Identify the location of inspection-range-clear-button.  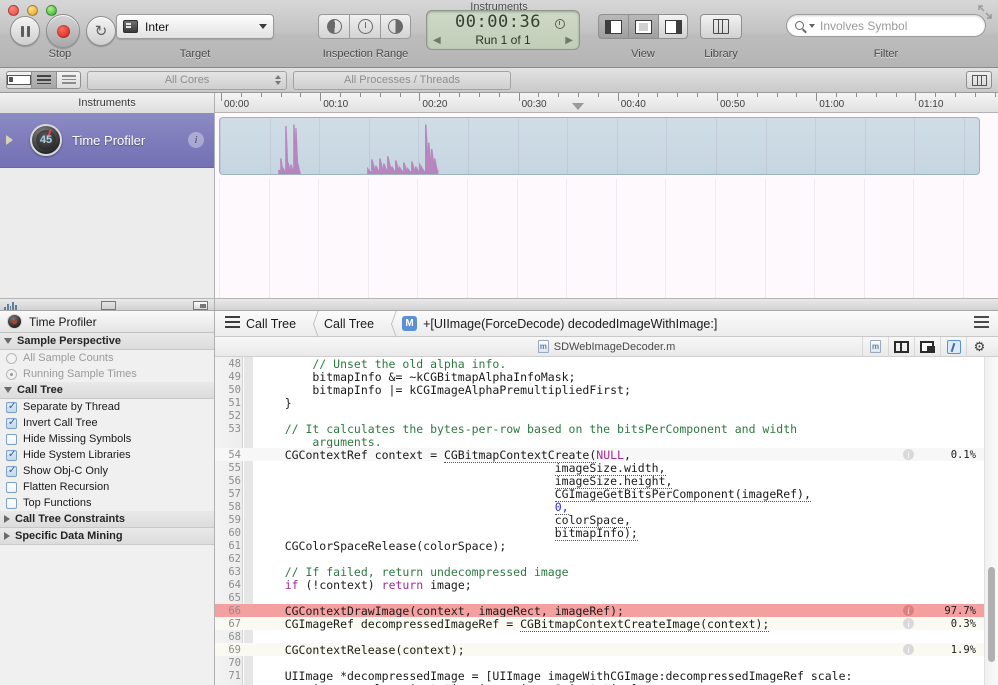
(364, 26).